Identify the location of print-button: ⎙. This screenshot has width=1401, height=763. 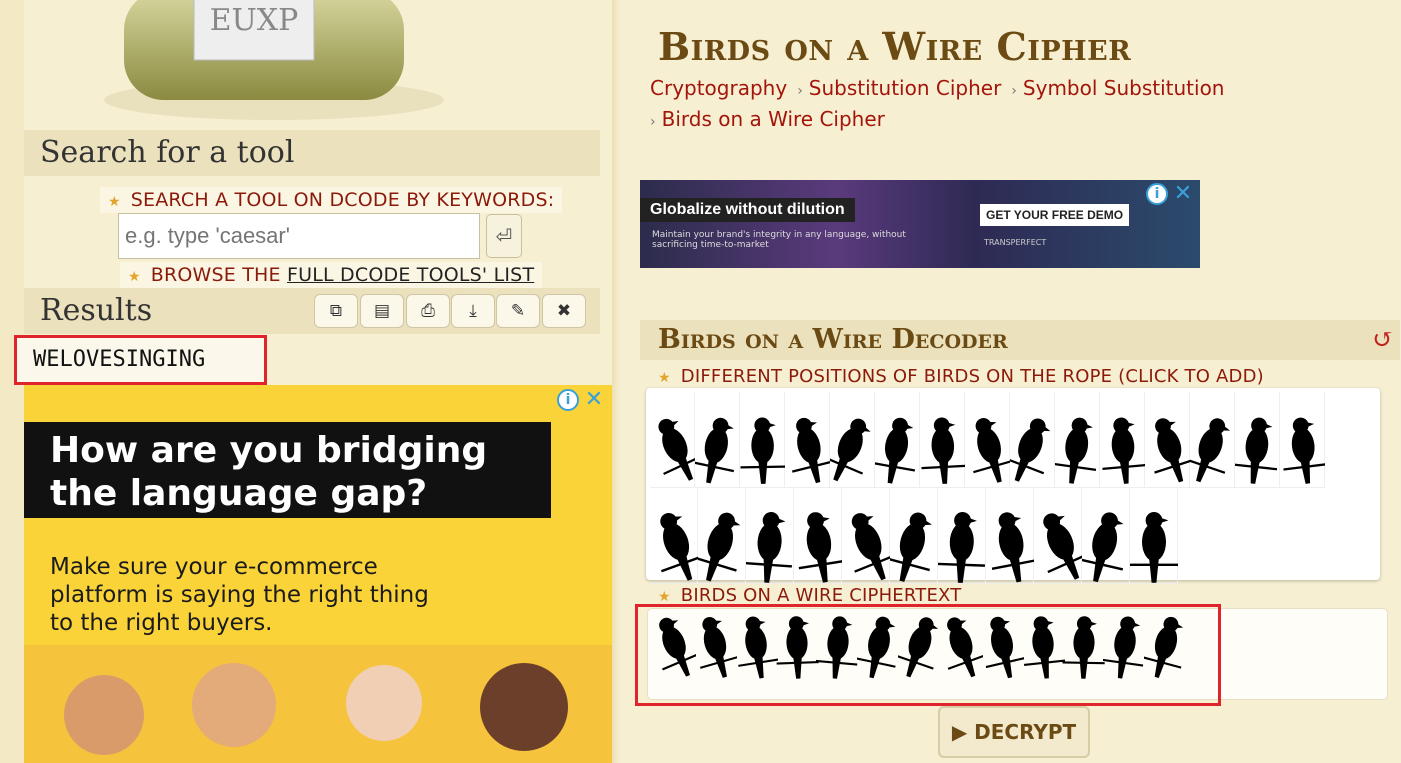
(428, 311).